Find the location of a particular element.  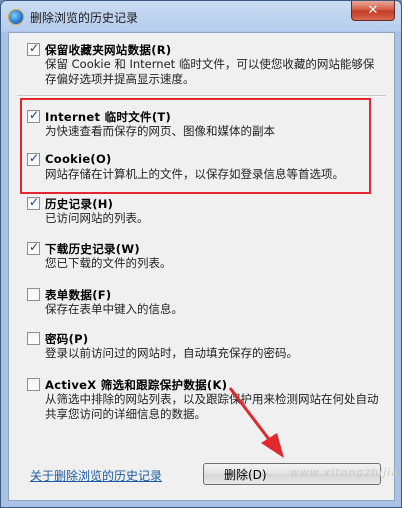

arrow-head is located at coordinates (272, 445).